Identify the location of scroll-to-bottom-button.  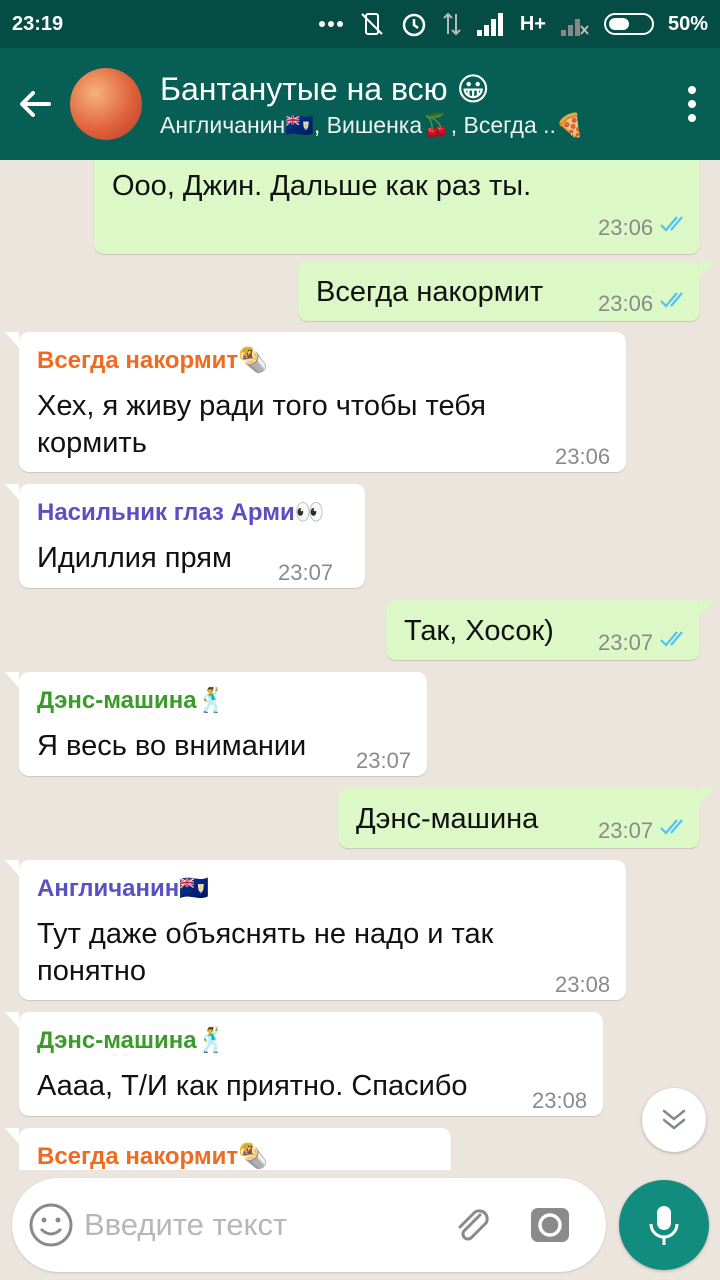
(674, 1120).